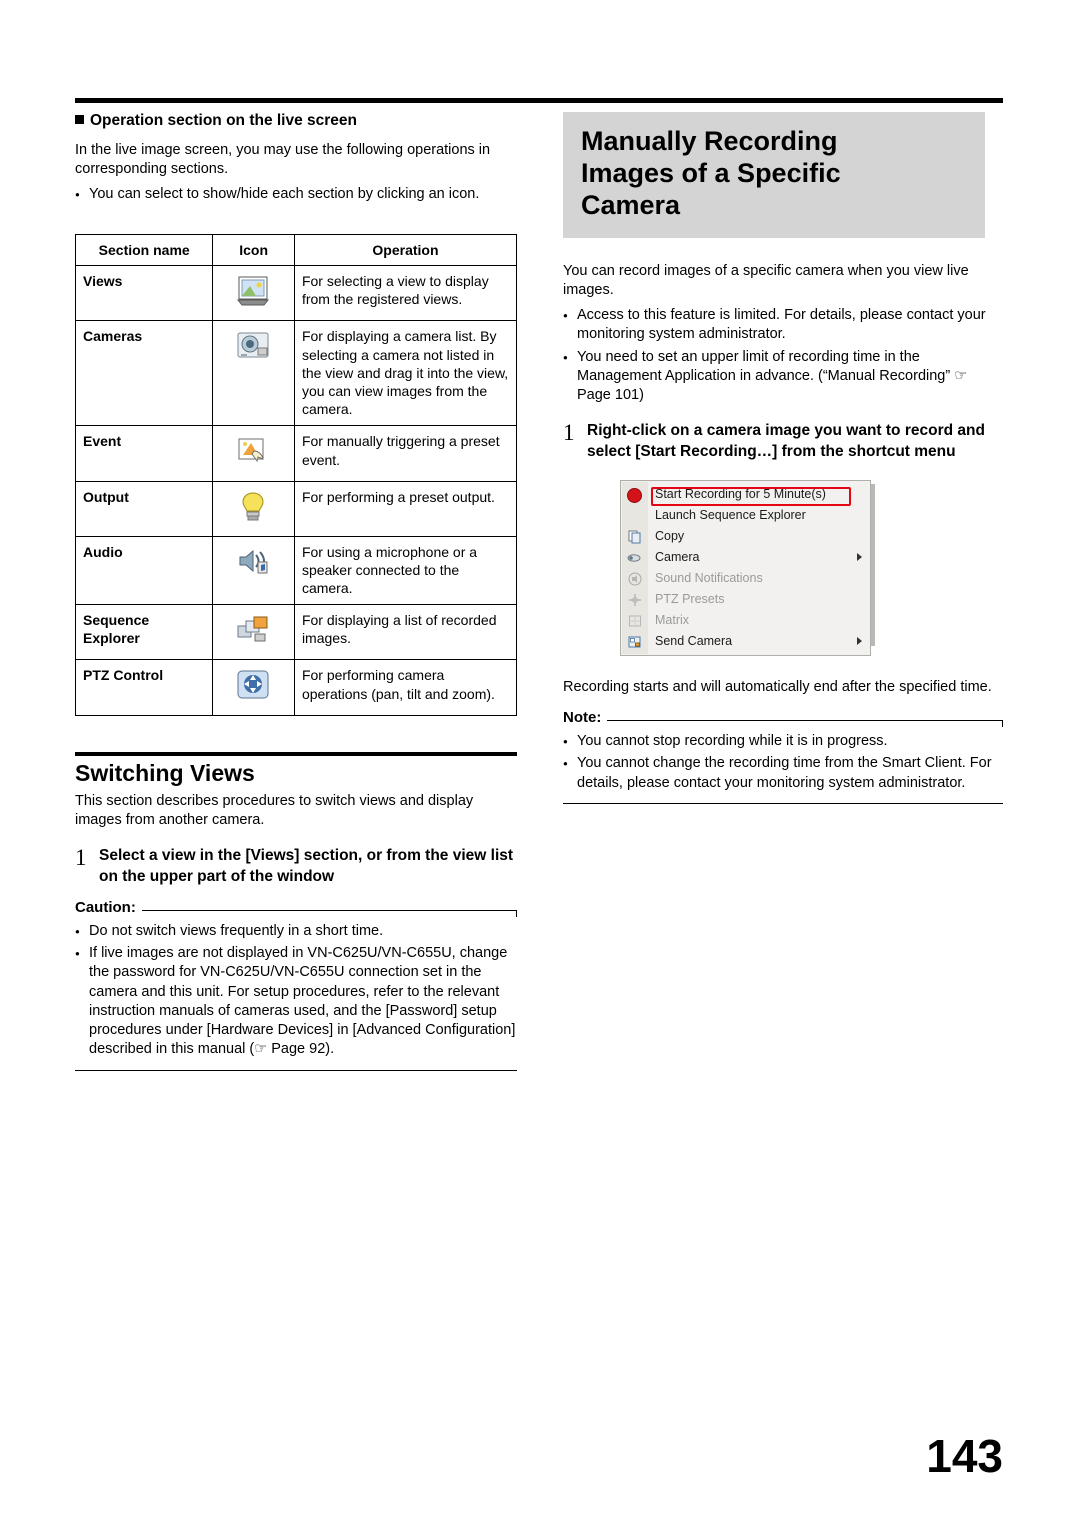  I want to click on switching-views-title: Switching Views, so click(165, 773).